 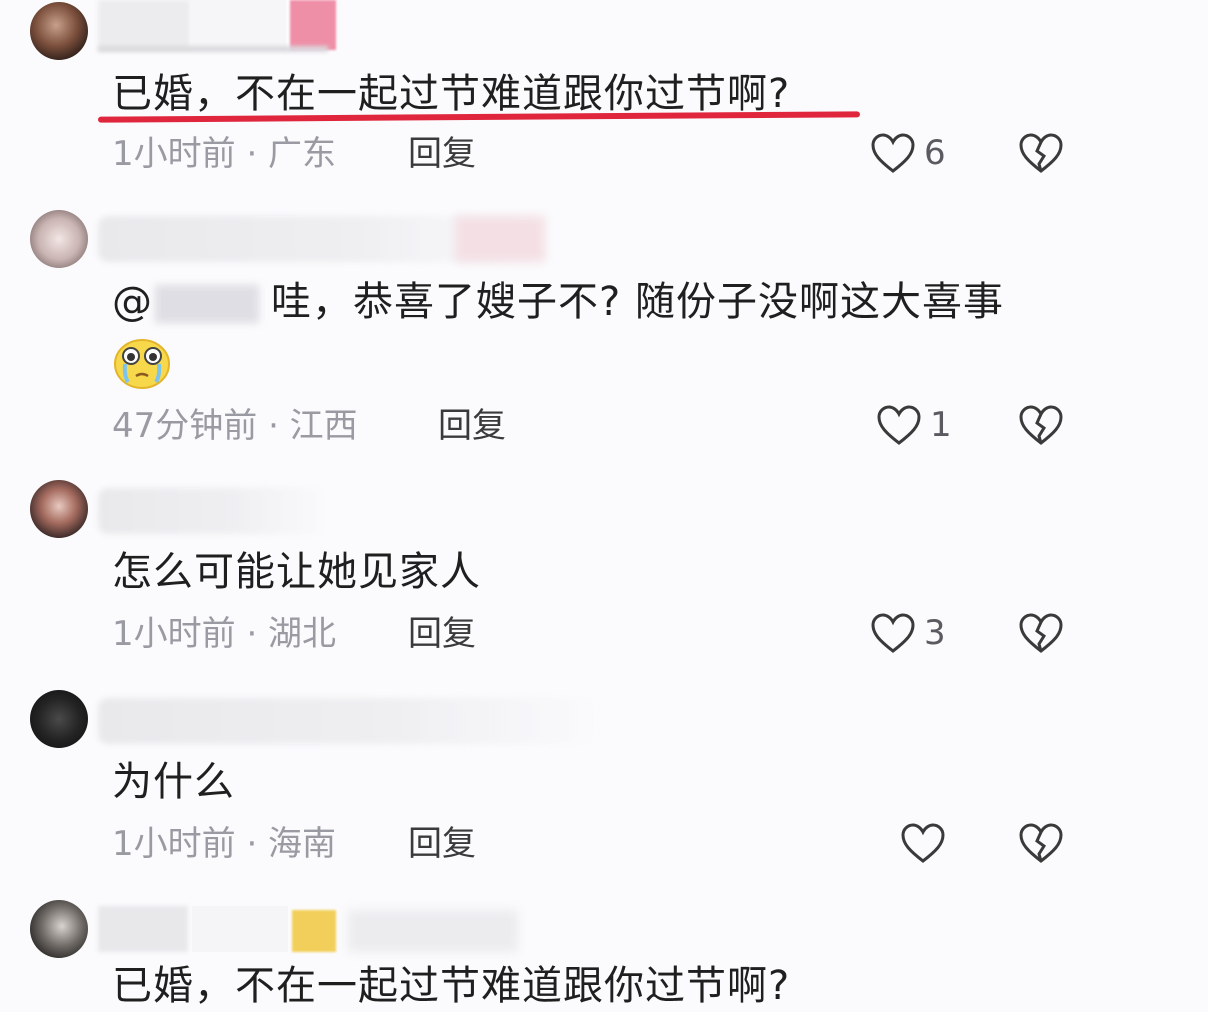 What do you see at coordinates (451, 986) in the screenshot?
I see `comment-text: 已婚，不在一起过节难道跟你过节啊?` at bounding box center [451, 986].